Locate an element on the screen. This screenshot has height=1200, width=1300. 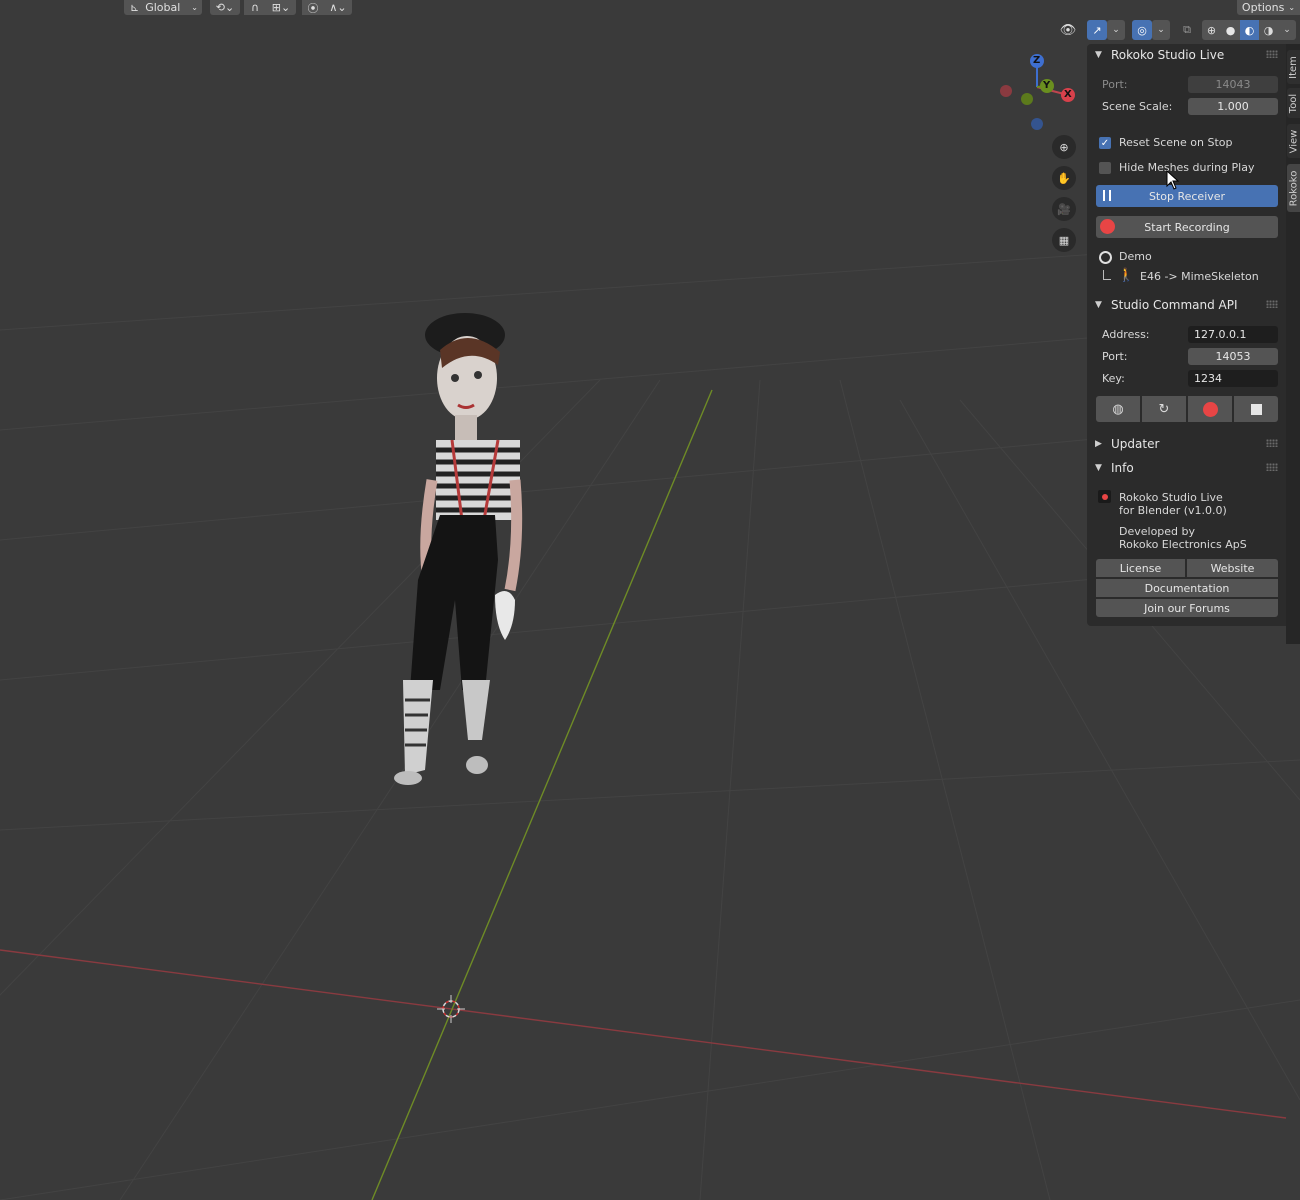
options-label: Options is located at coordinates (1263, 7).